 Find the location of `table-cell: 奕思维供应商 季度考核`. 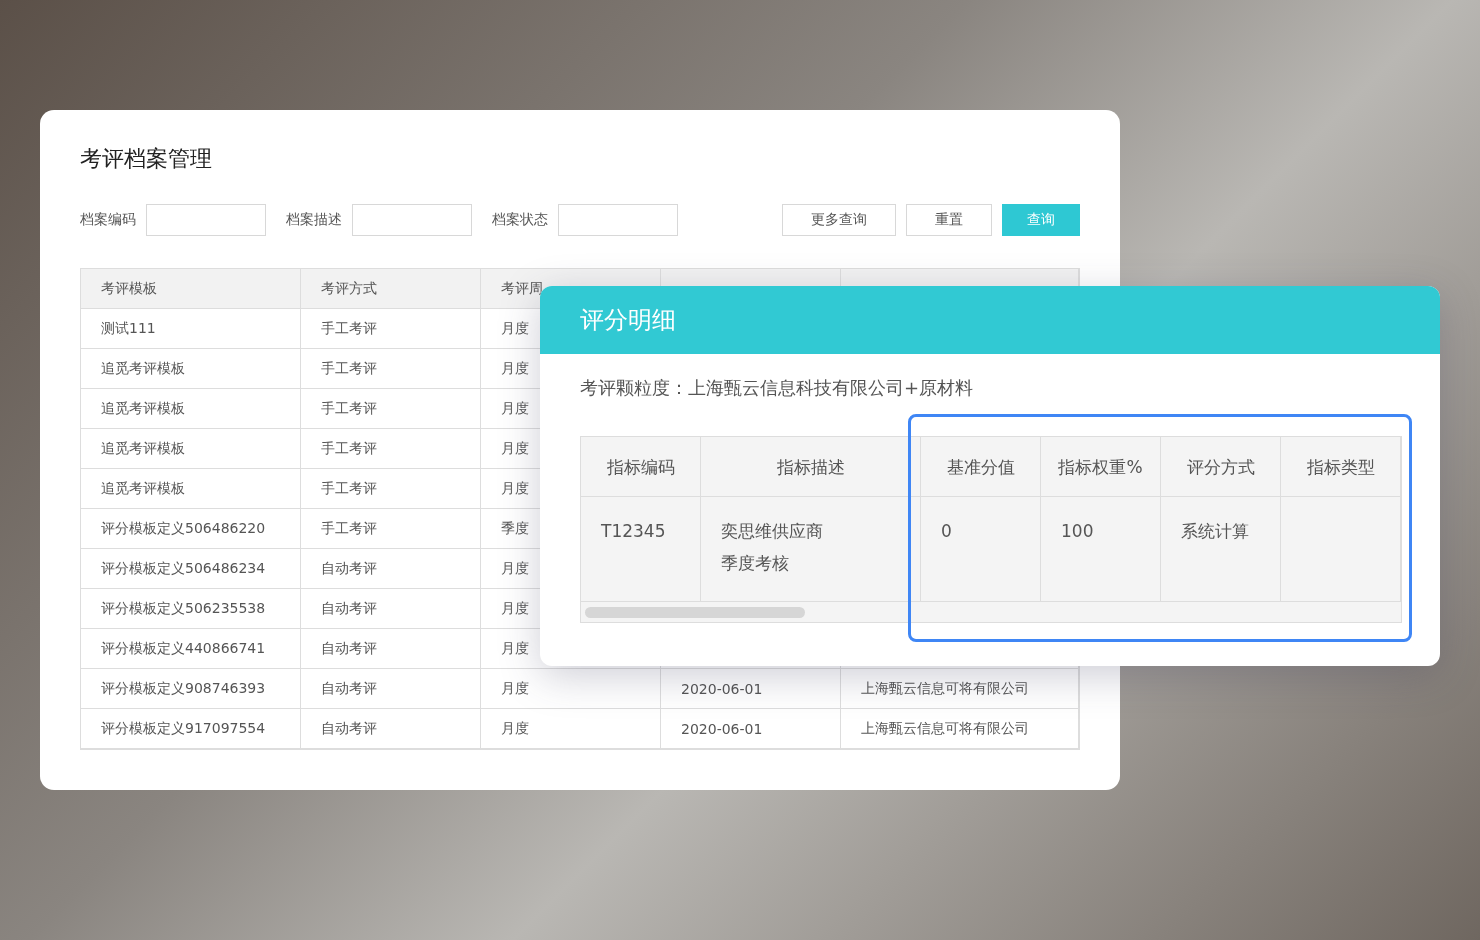

table-cell: 奕思维供应商 季度考核 is located at coordinates (811, 549).